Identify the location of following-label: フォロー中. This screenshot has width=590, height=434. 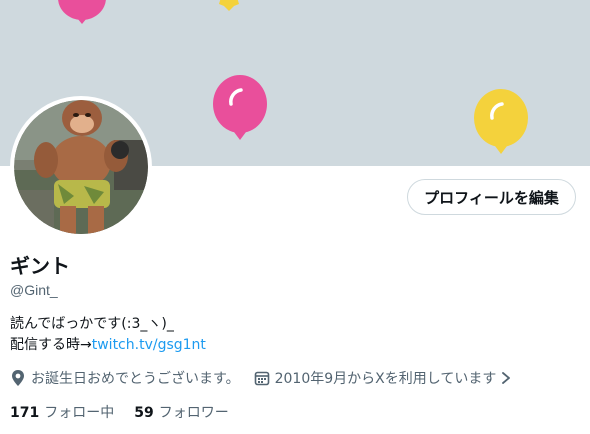
(79, 413).